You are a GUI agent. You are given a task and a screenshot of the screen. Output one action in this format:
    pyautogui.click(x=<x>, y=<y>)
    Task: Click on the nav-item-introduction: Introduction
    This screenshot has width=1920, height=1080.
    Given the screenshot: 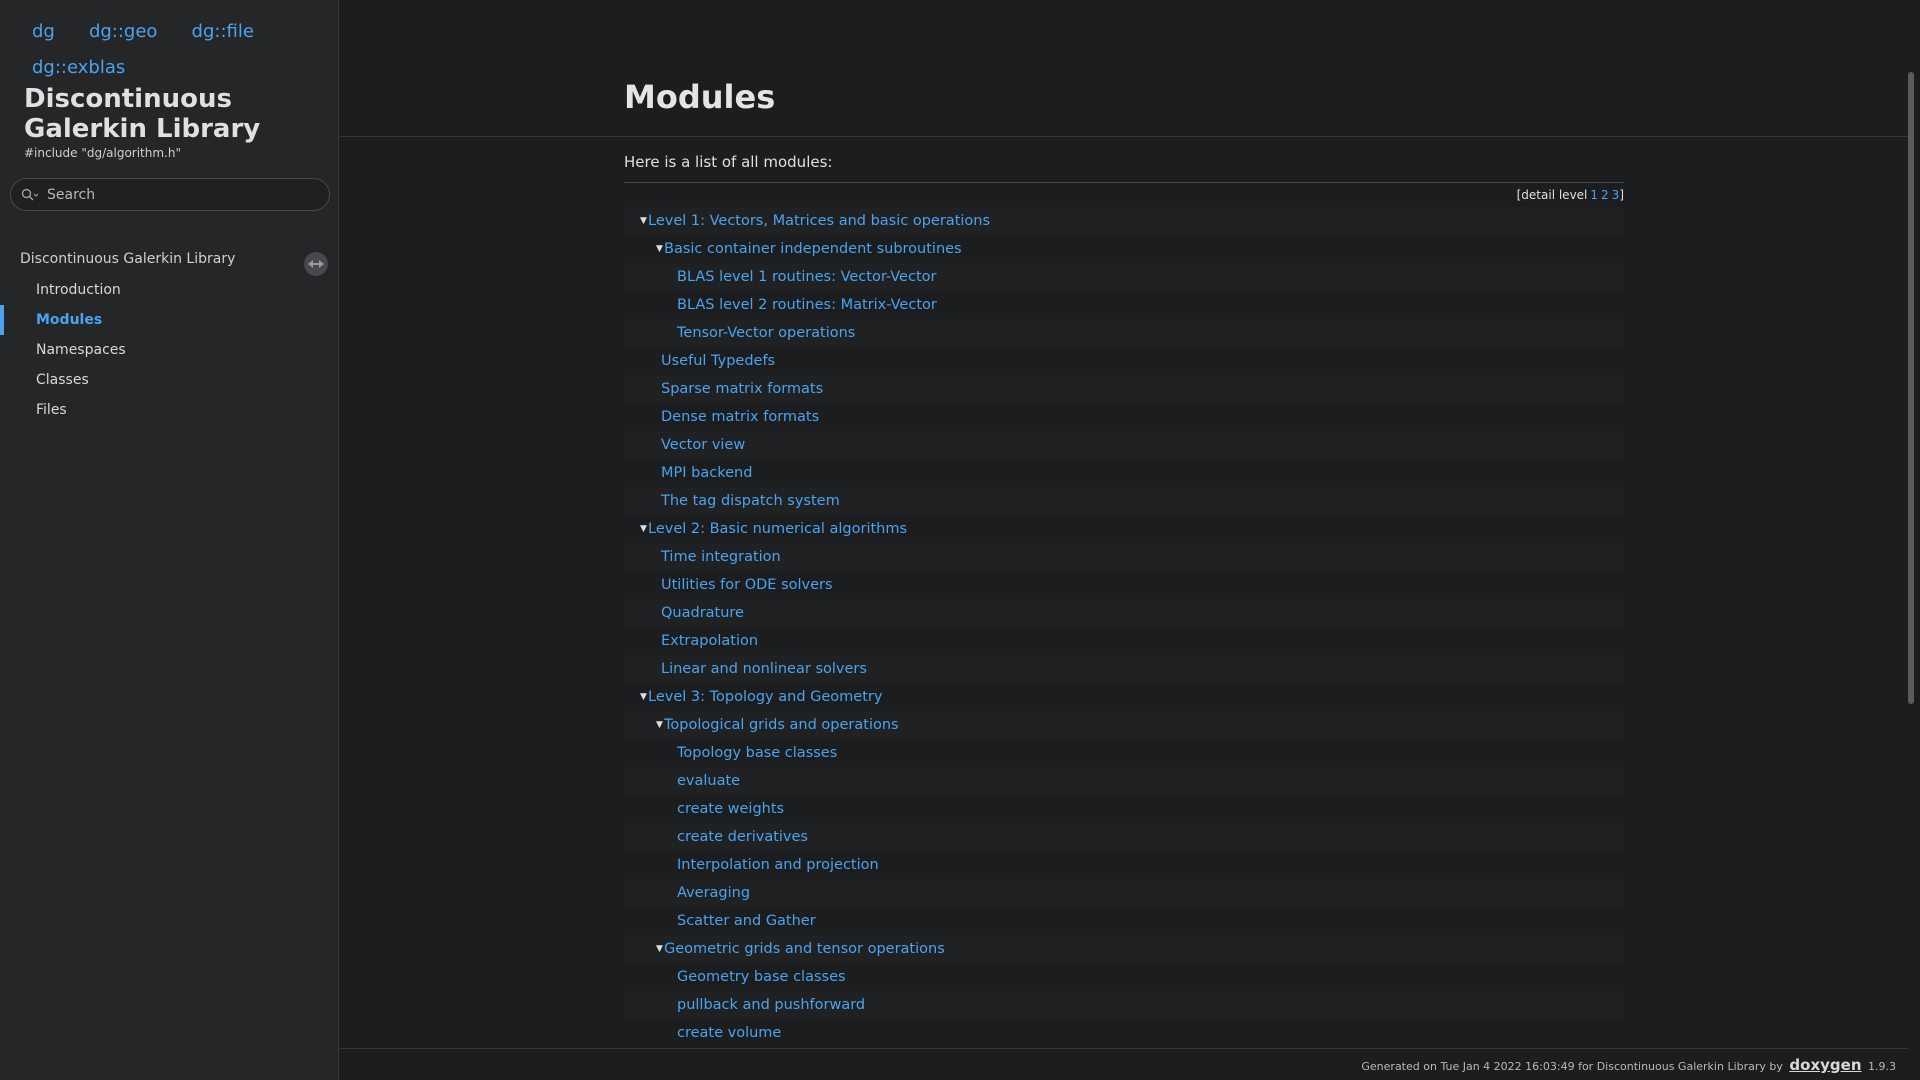 What is the action you would take?
    pyautogui.click(x=169, y=290)
    